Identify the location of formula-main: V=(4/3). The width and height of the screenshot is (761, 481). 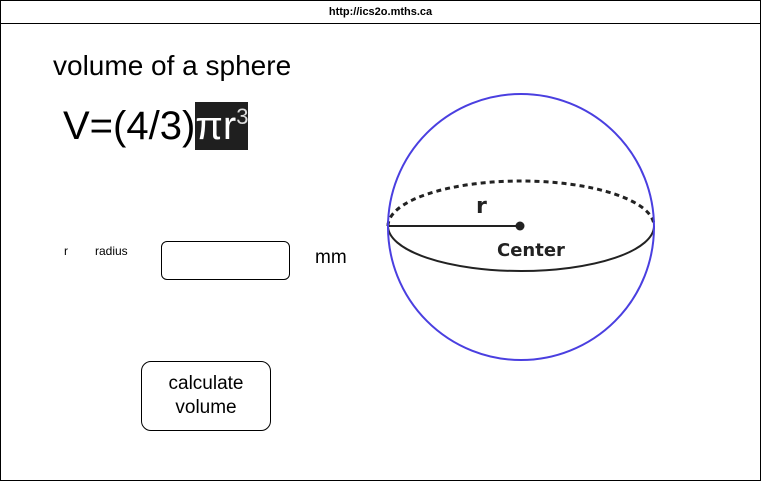
(129, 126).